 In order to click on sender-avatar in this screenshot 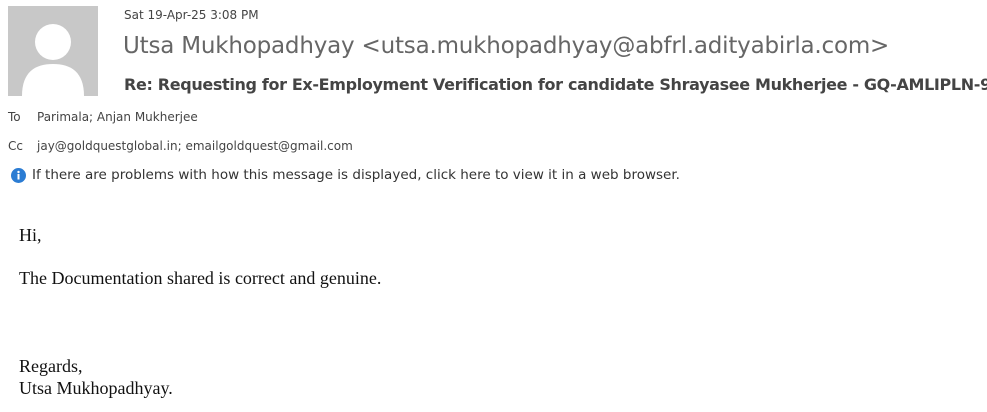, I will do `click(53, 51)`.